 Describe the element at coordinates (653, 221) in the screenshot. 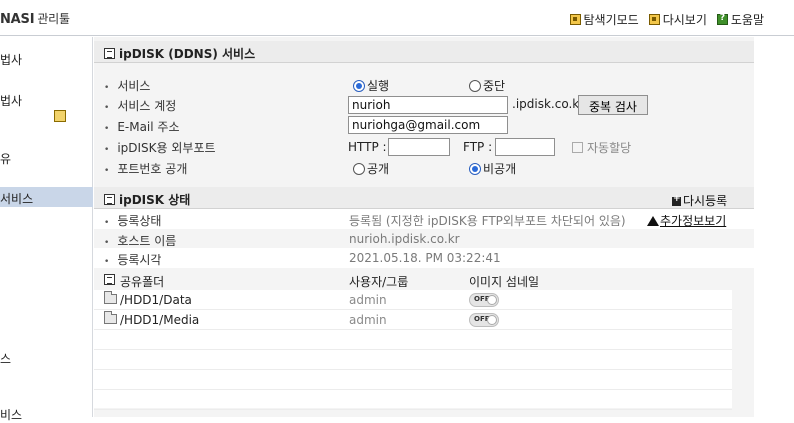

I see `warning-icon` at that location.